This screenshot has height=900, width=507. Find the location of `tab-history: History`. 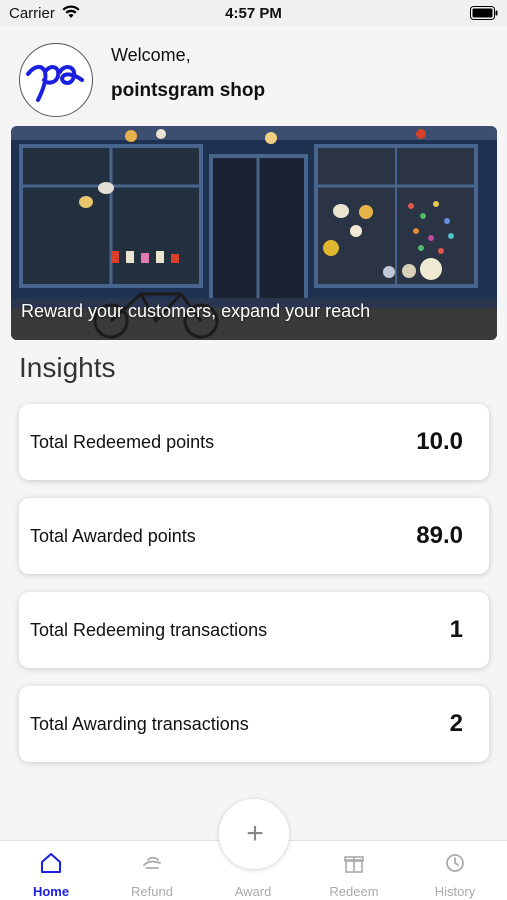

tab-history: History is located at coordinates (455, 870).